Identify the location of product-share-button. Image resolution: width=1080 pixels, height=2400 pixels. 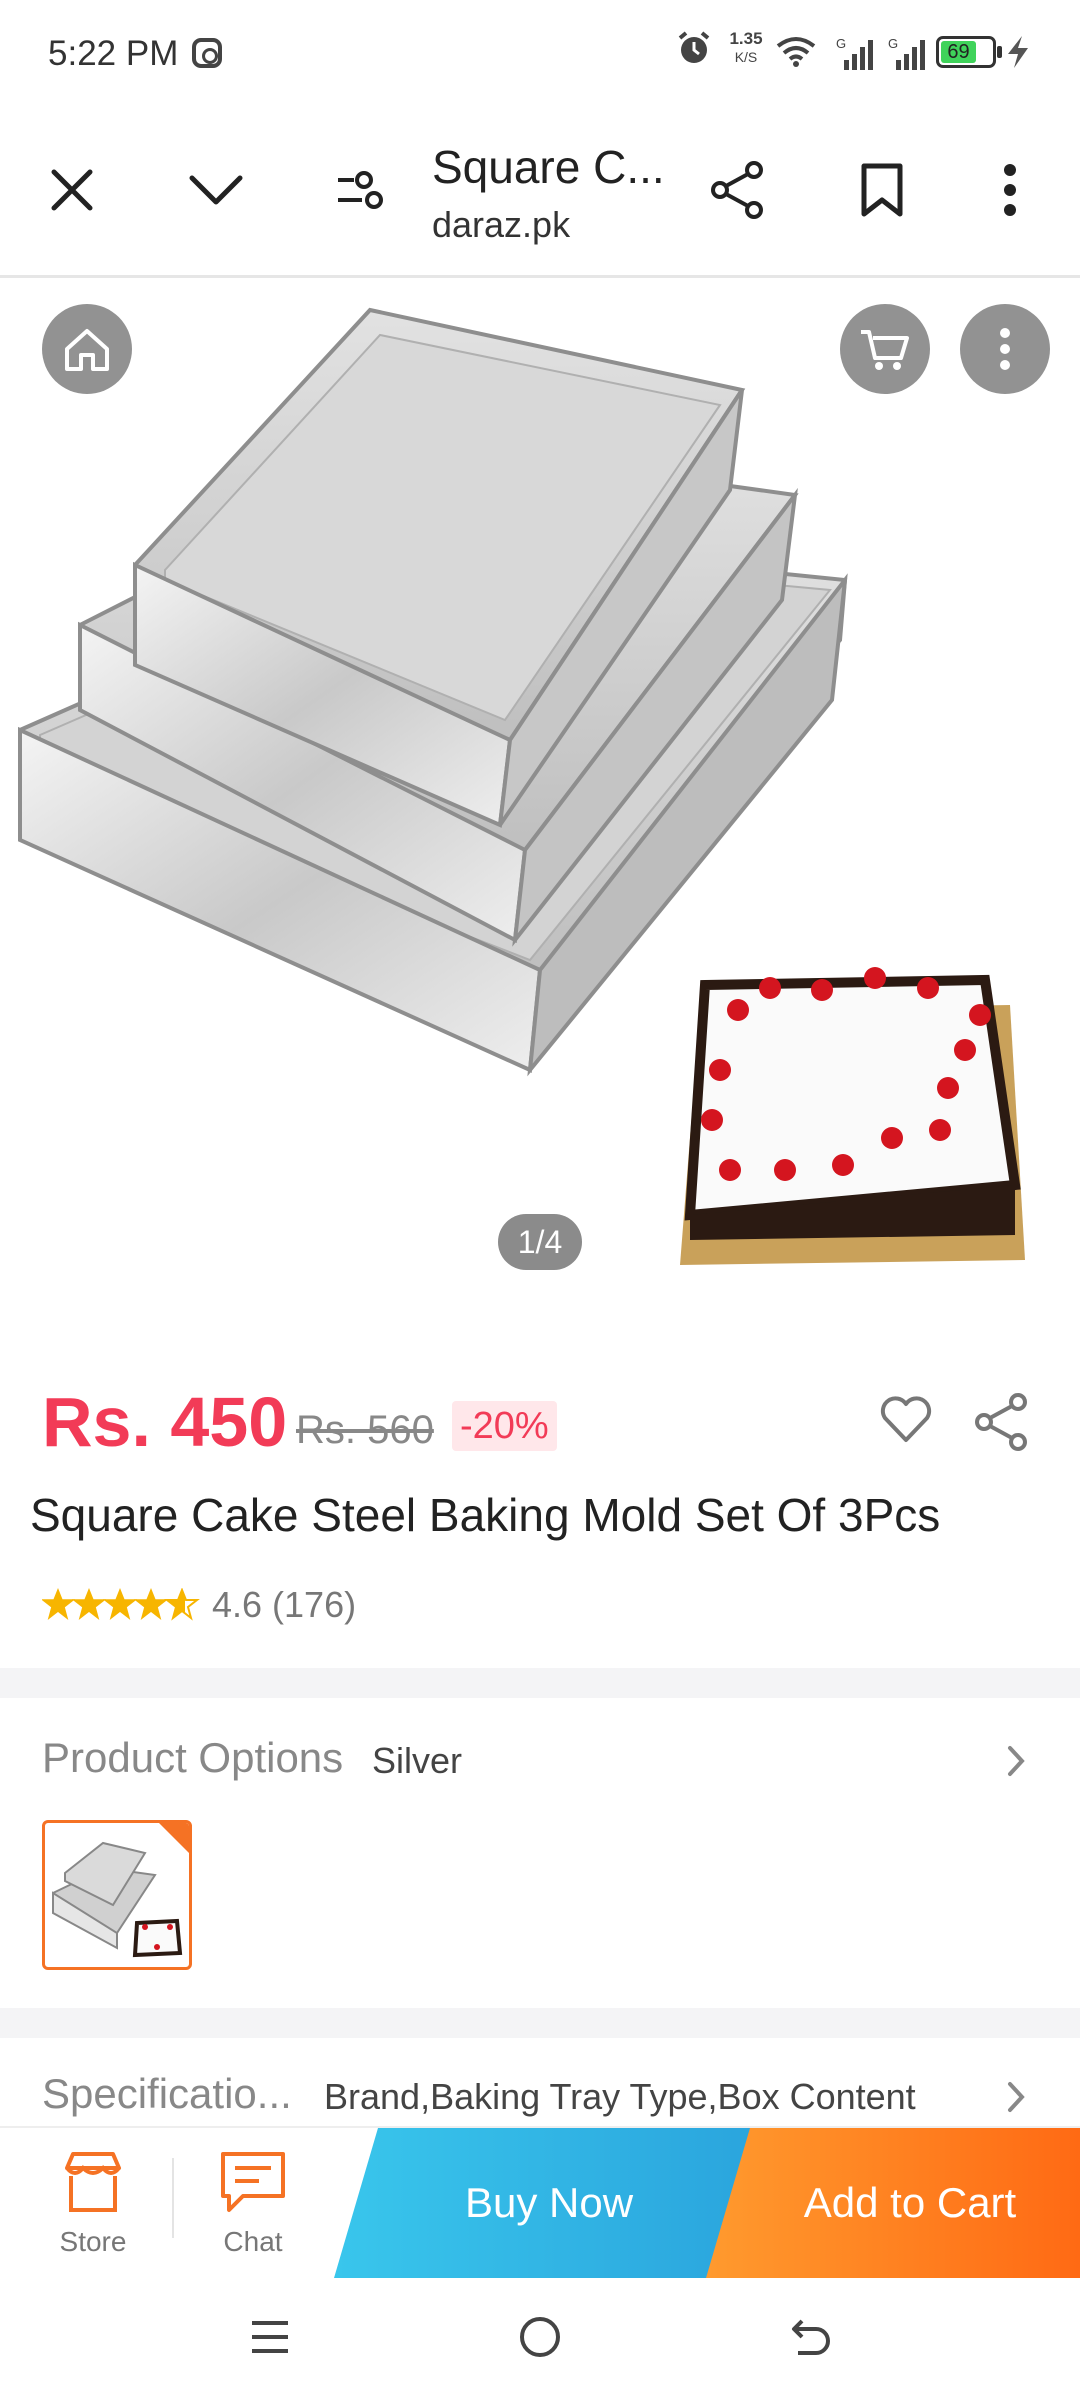
(1002, 1422).